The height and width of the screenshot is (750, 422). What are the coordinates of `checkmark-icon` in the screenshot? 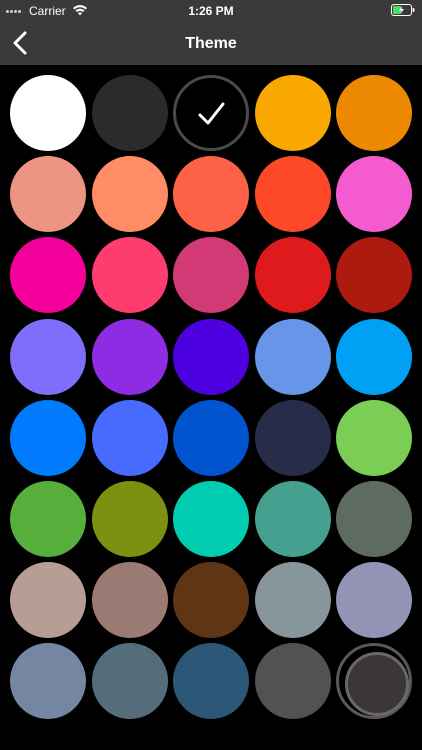 It's located at (211, 113).